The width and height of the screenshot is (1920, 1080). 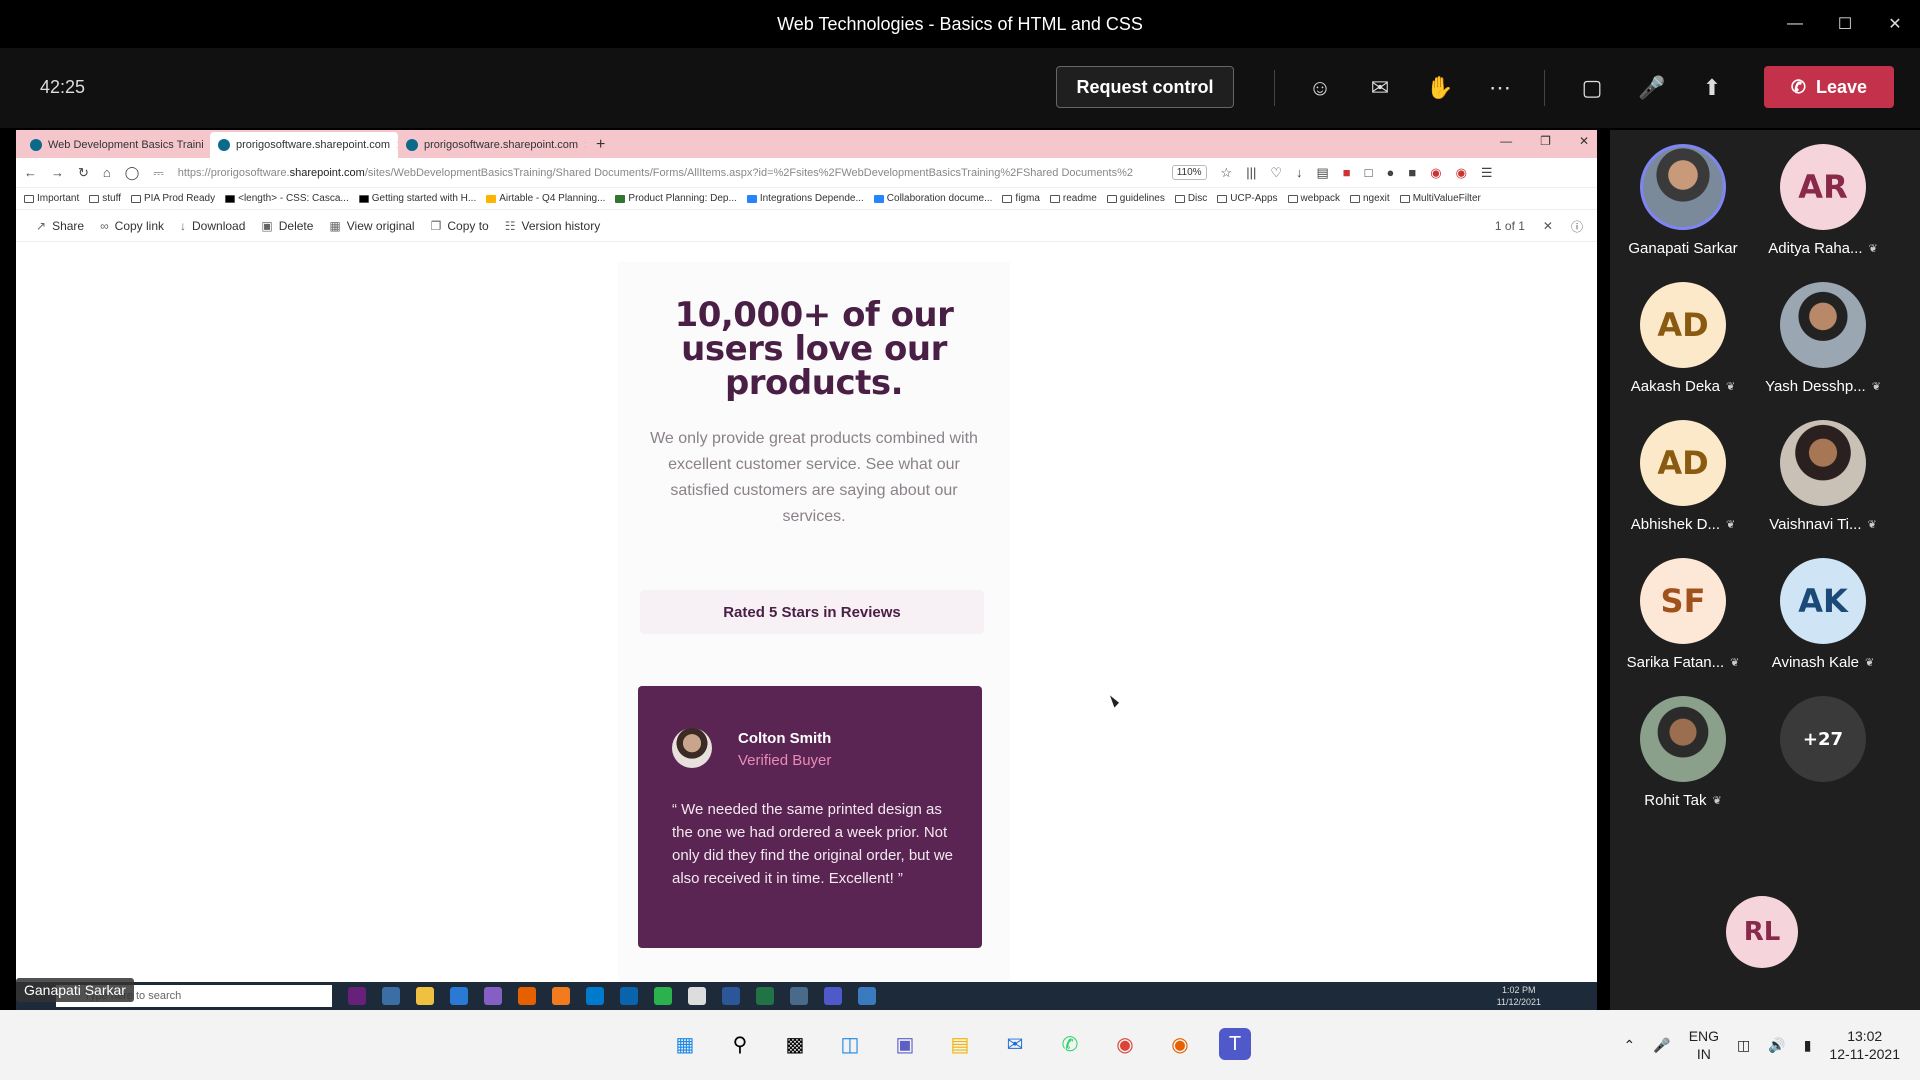 What do you see at coordinates (795, 1044) in the screenshot?
I see `task-view-icon: ▩` at bounding box center [795, 1044].